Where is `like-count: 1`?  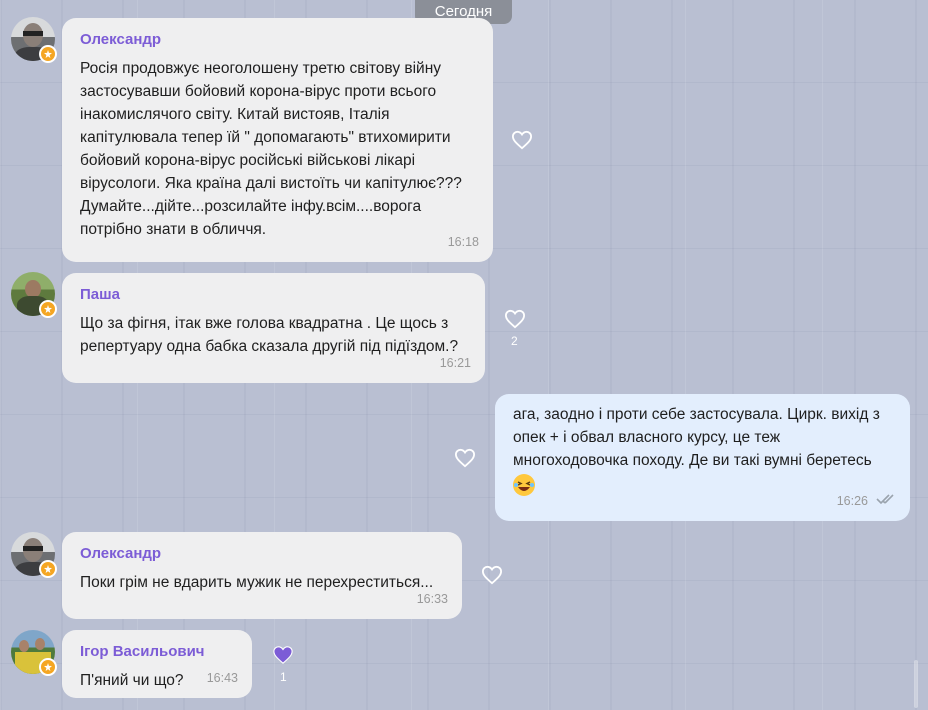
like-count: 1 is located at coordinates (283, 677).